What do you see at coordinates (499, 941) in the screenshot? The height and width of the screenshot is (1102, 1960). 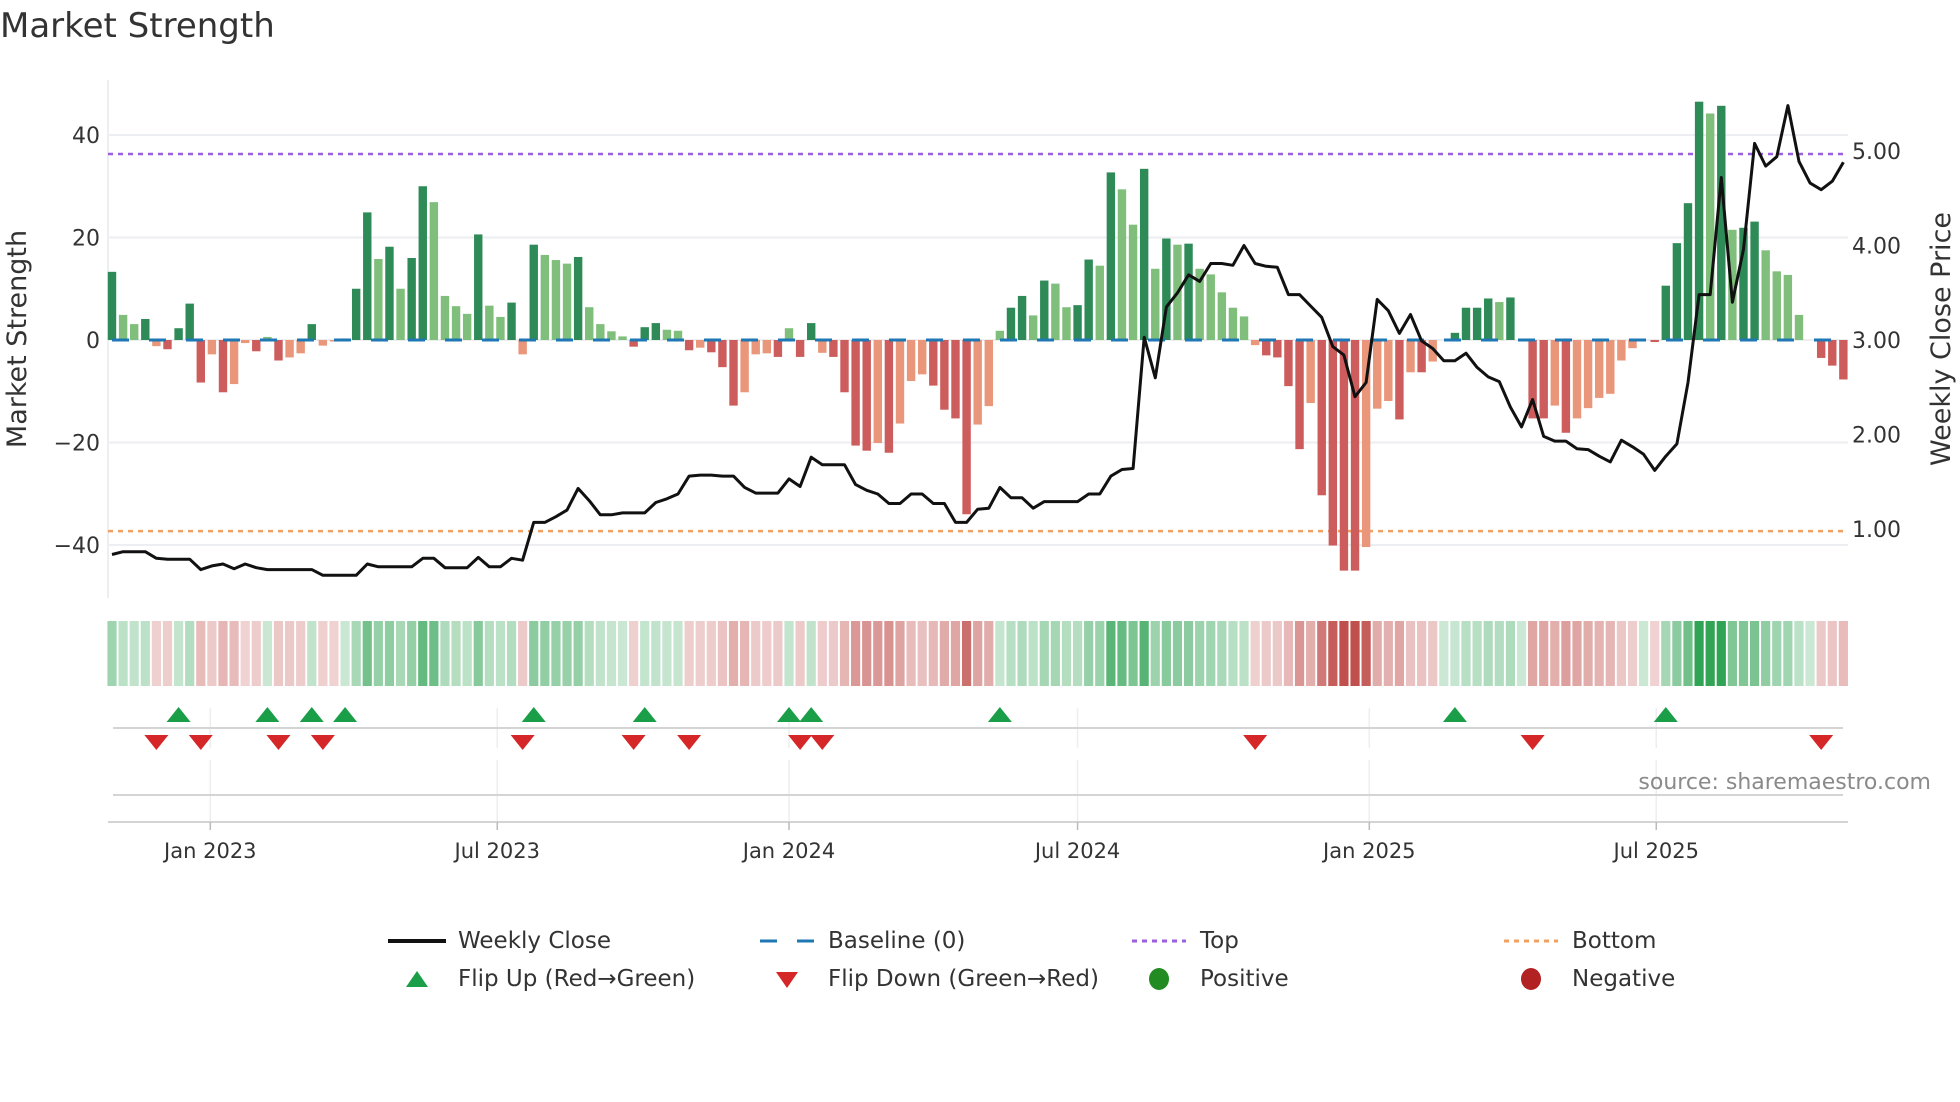 I see `legend-item-weekly-close: Weekly Close` at bounding box center [499, 941].